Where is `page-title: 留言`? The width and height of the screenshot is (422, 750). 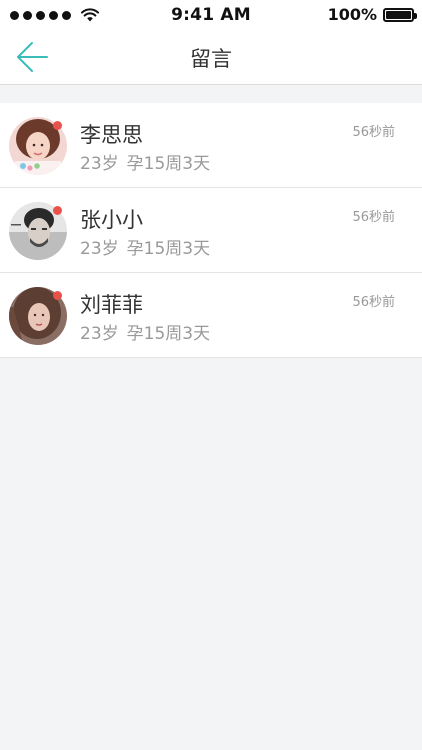
page-title: 留言 is located at coordinates (211, 59).